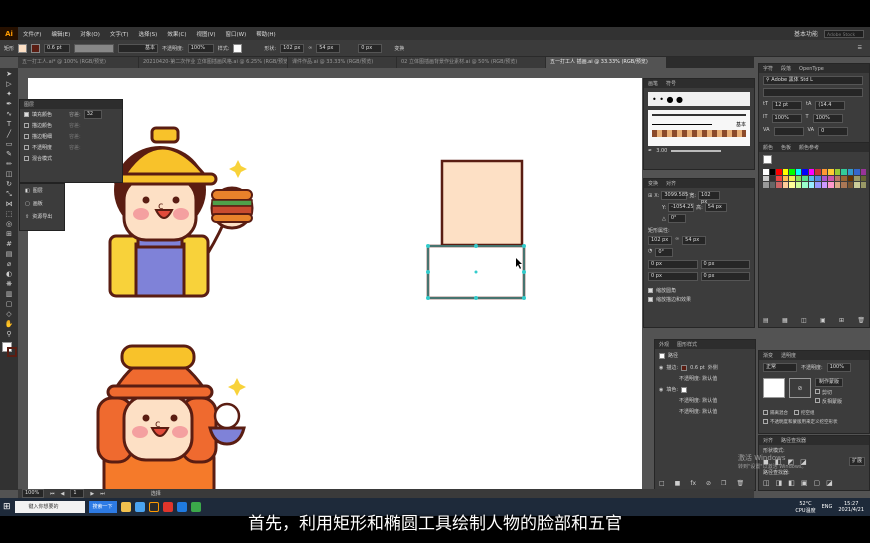 This screenshot has height=543, width=870. What do you see at coordinates (766, 483) in the screenshot?
I see `divide-icon: ◫` at bounding box center [766, 483].